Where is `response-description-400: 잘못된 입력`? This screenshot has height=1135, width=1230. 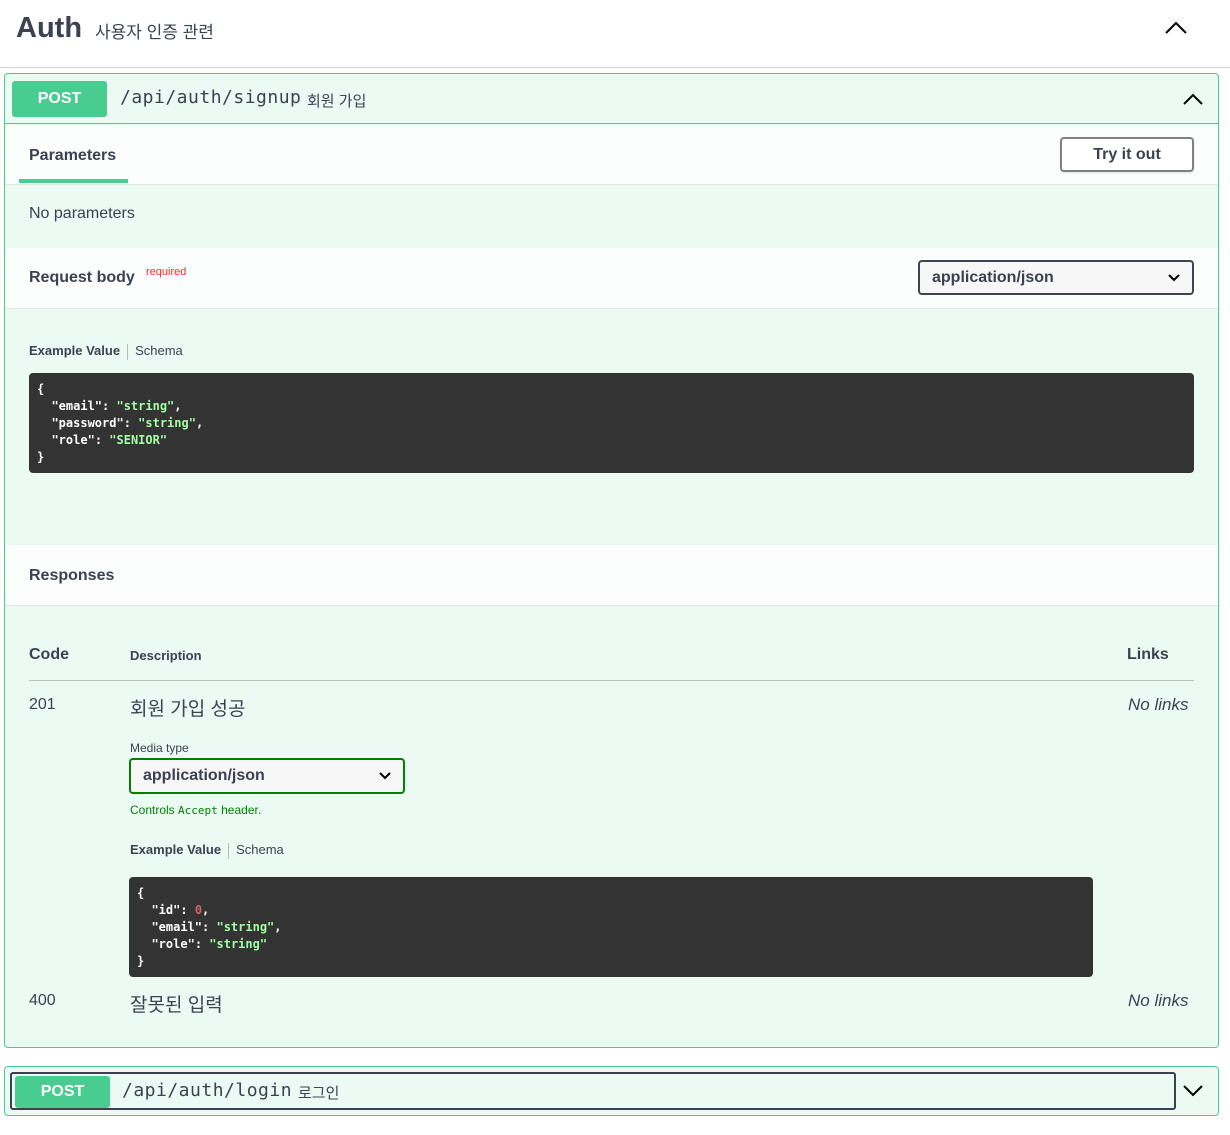
response-description-400: 잘못된 입력 is located at coordinates (176, 1005).